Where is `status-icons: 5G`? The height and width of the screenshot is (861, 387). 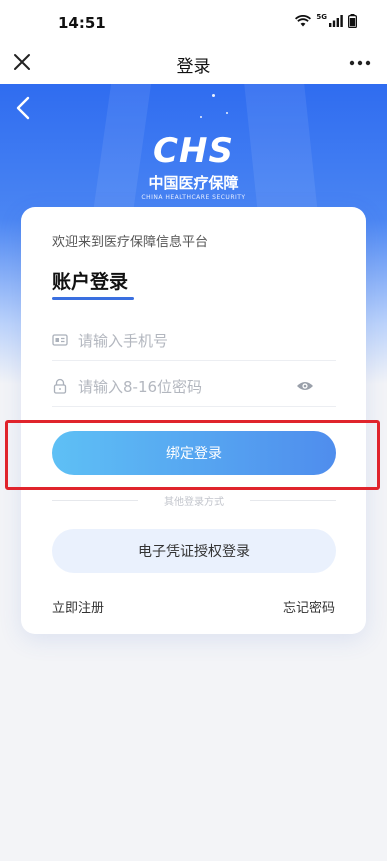 status-icons: 5G is located at coordinates (326, 20).